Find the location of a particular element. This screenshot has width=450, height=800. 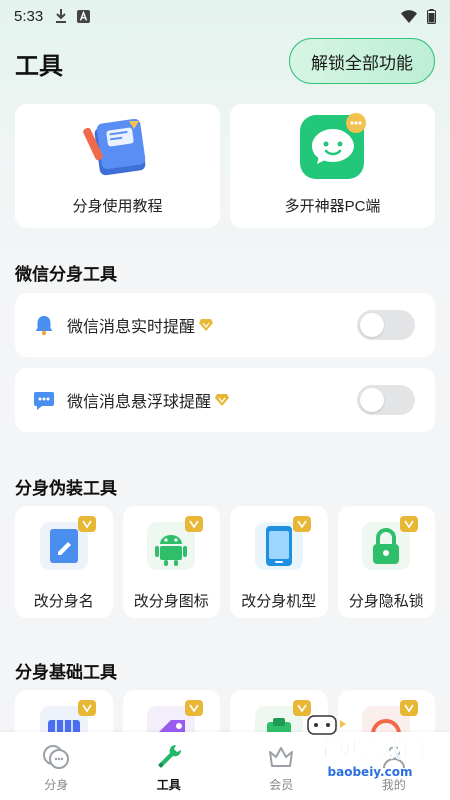

status-bar: 5:33 is located at coordinates (225, 16).